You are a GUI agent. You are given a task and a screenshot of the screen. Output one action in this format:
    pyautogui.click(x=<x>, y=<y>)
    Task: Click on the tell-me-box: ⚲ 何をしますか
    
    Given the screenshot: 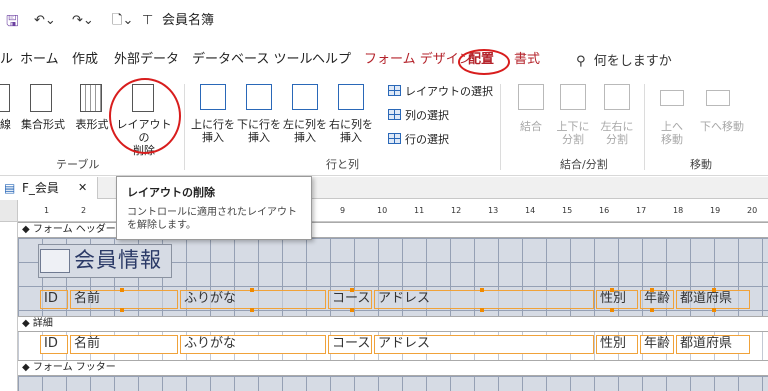 What is the action you would take?
    pyautogui.click(x=624, y=59)
    